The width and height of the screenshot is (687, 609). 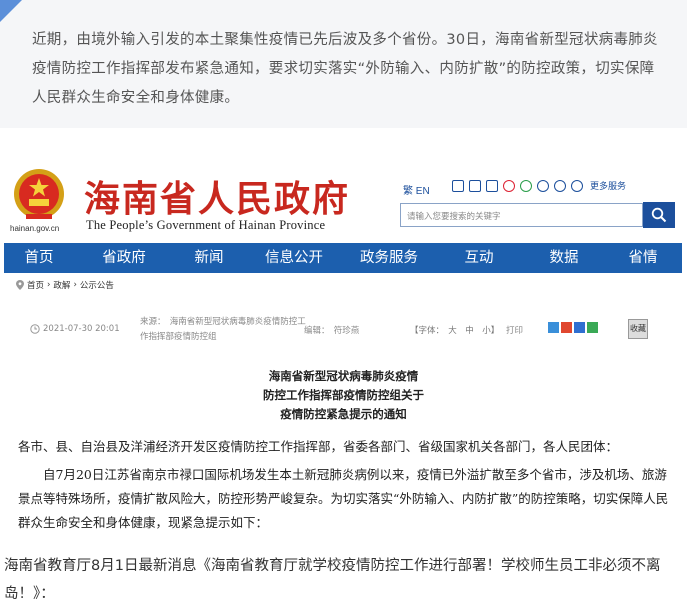 What do you see at coordinates (332, 331) in the screenshot?
I see `article-editor: 编辑： 符珍燕` at bounding box center [332, 331].